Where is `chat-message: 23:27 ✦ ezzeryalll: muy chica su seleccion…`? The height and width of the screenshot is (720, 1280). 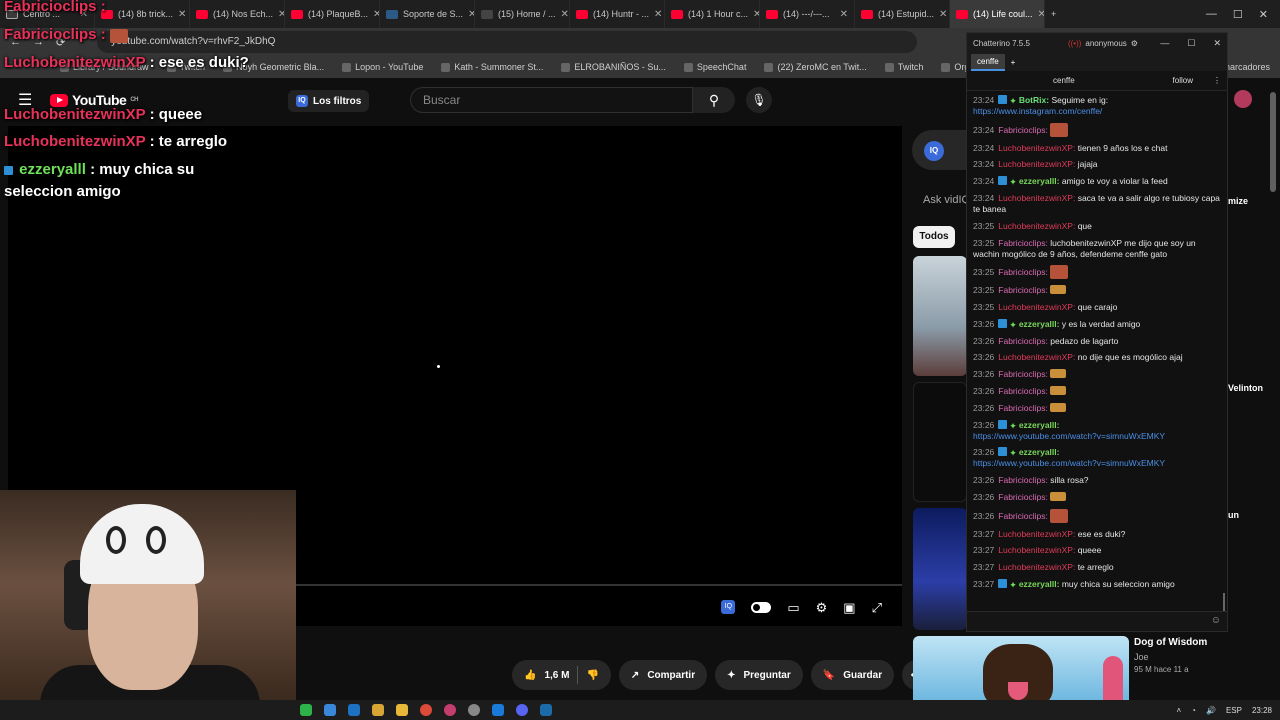
chat-message: 23:27 ✦ ezzeryalll: muy chica su seleccion… is located at coordinates (1097, 584).